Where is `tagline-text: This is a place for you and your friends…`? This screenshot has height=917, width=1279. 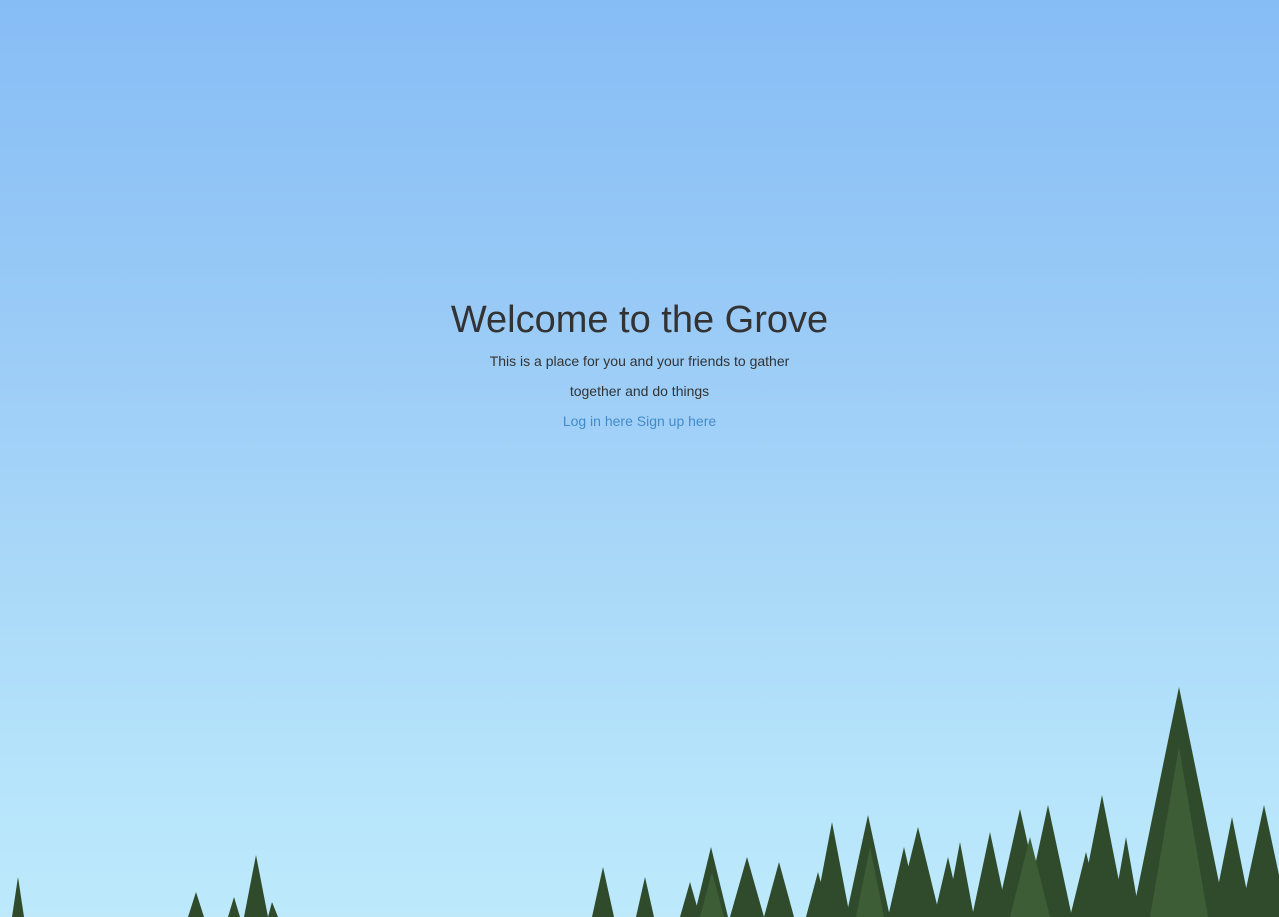
tagline-text: This is a place for you and your friends… is located at coordinates (639, 376).